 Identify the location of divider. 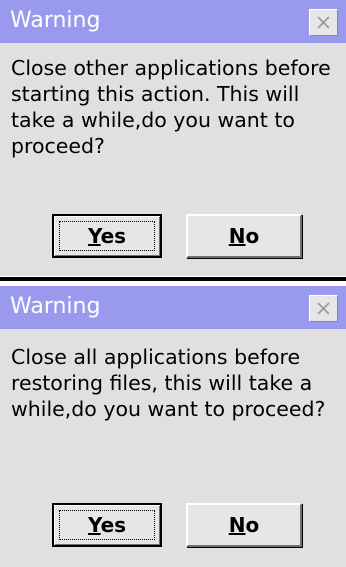
(173, 281).